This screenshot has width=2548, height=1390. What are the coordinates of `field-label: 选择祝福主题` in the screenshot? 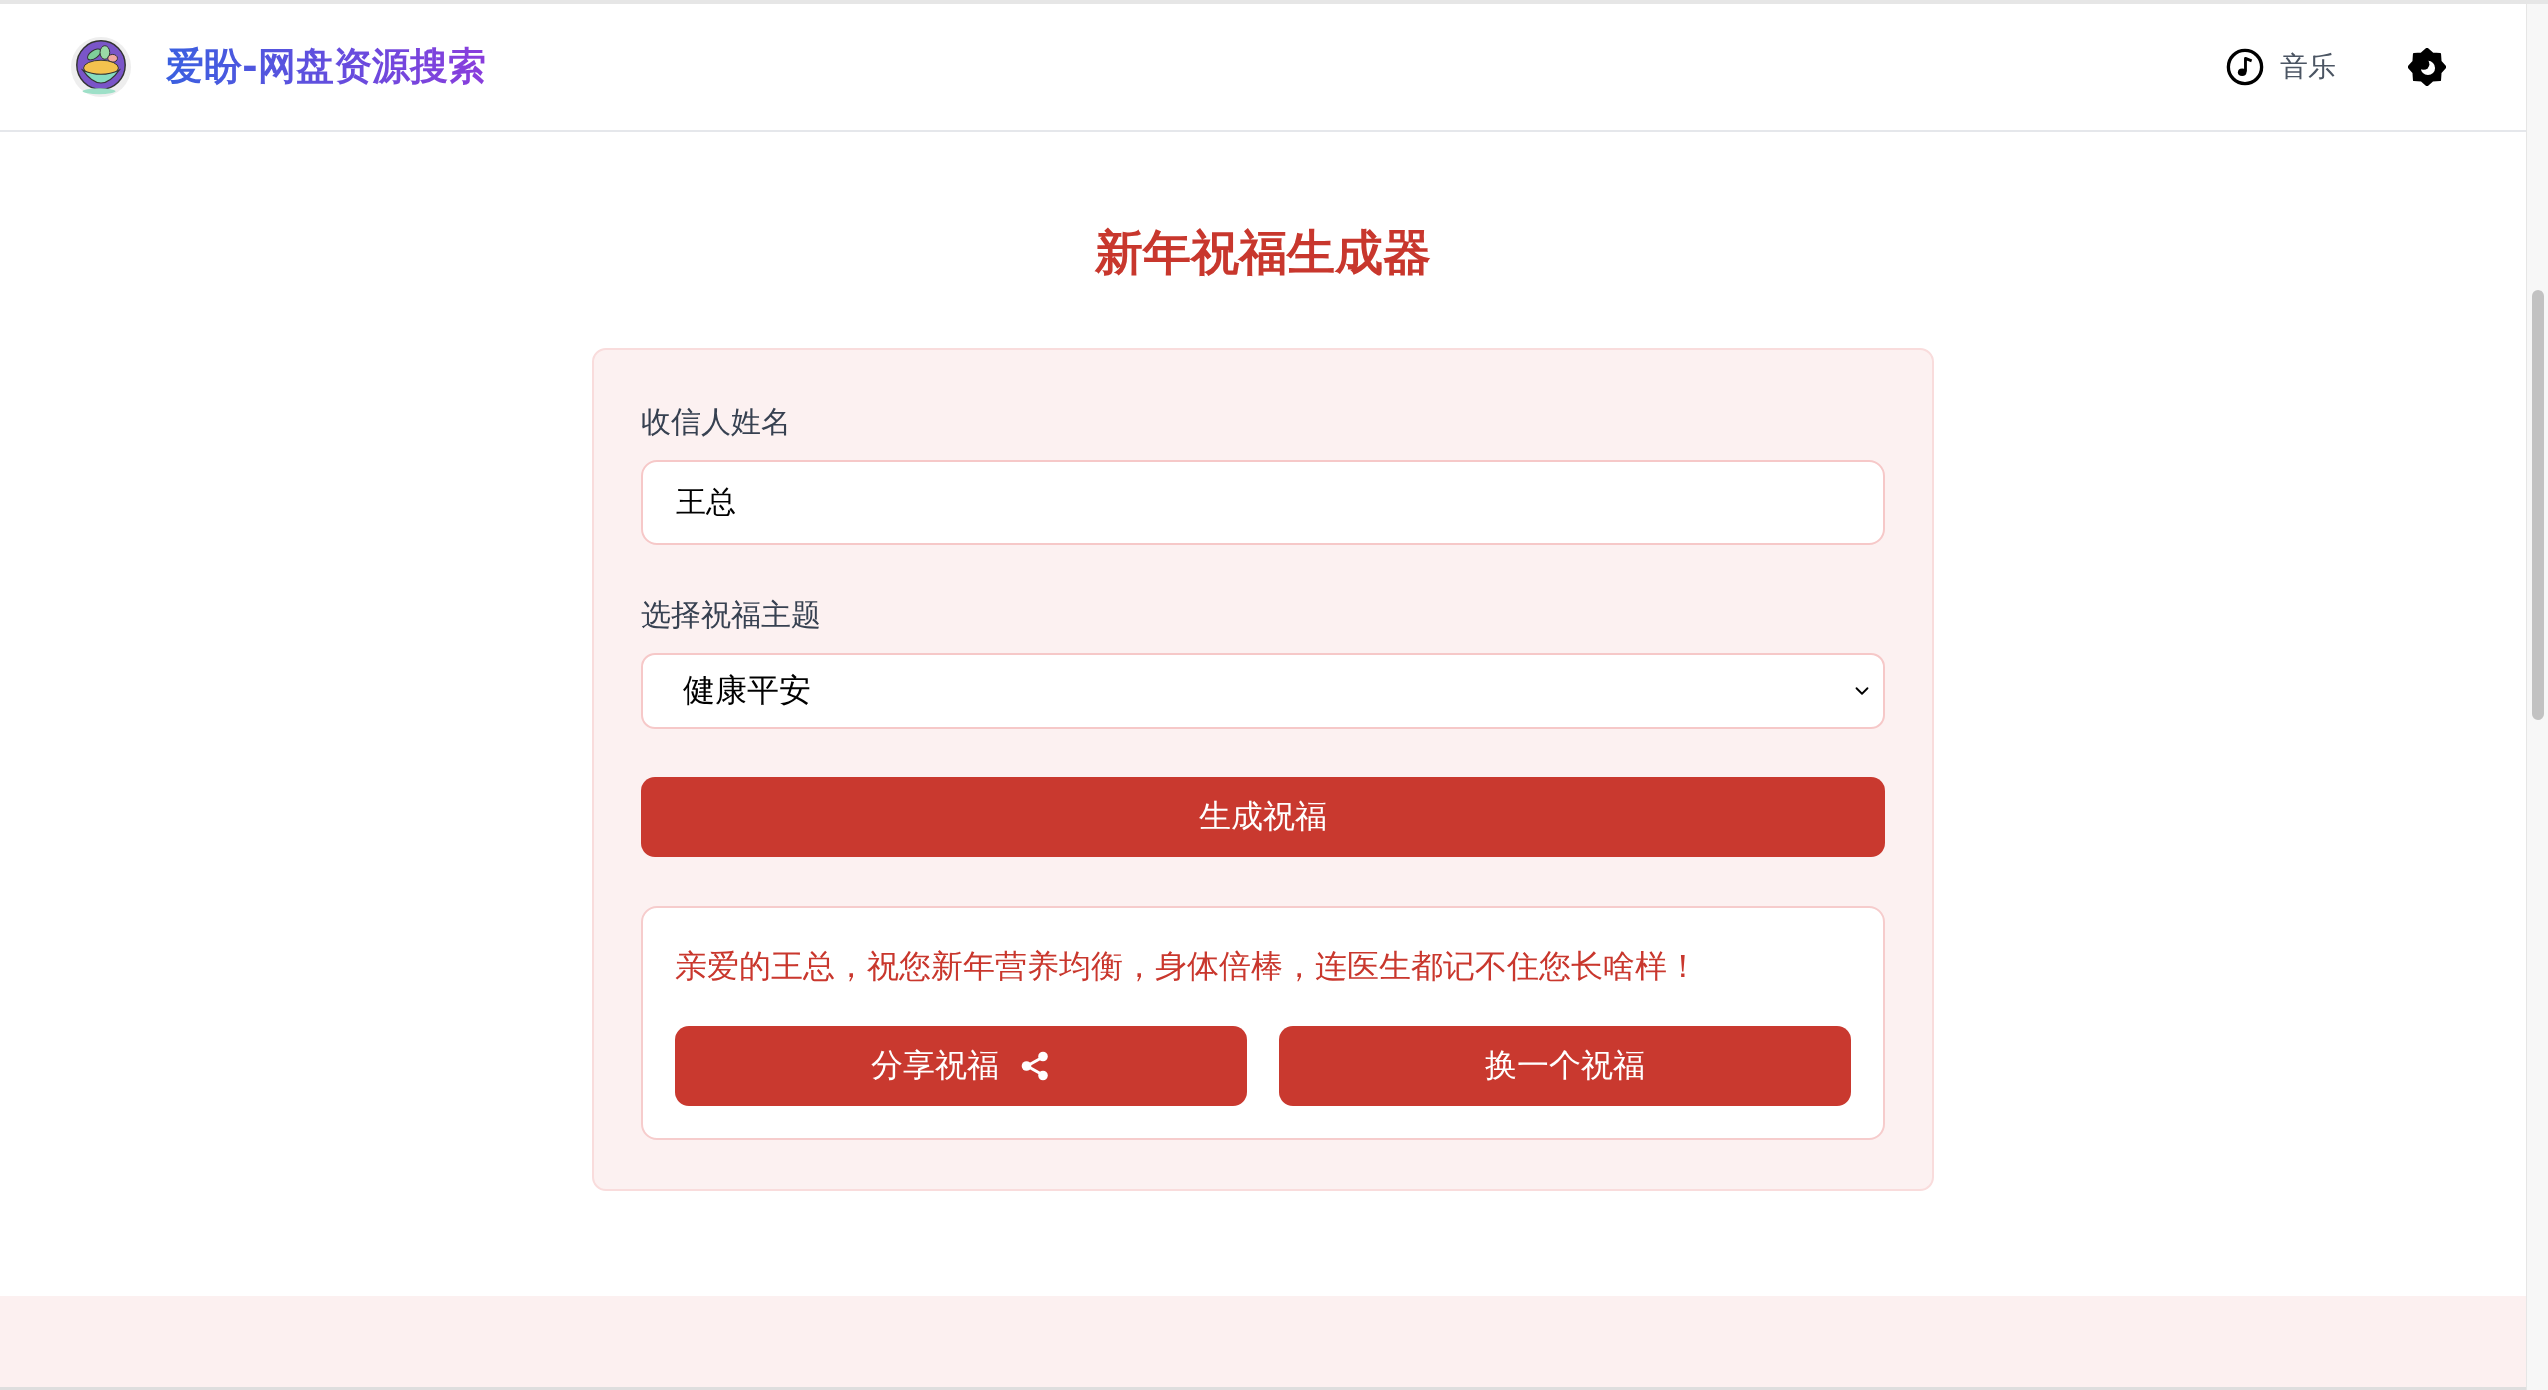 It's located at (731, 615).